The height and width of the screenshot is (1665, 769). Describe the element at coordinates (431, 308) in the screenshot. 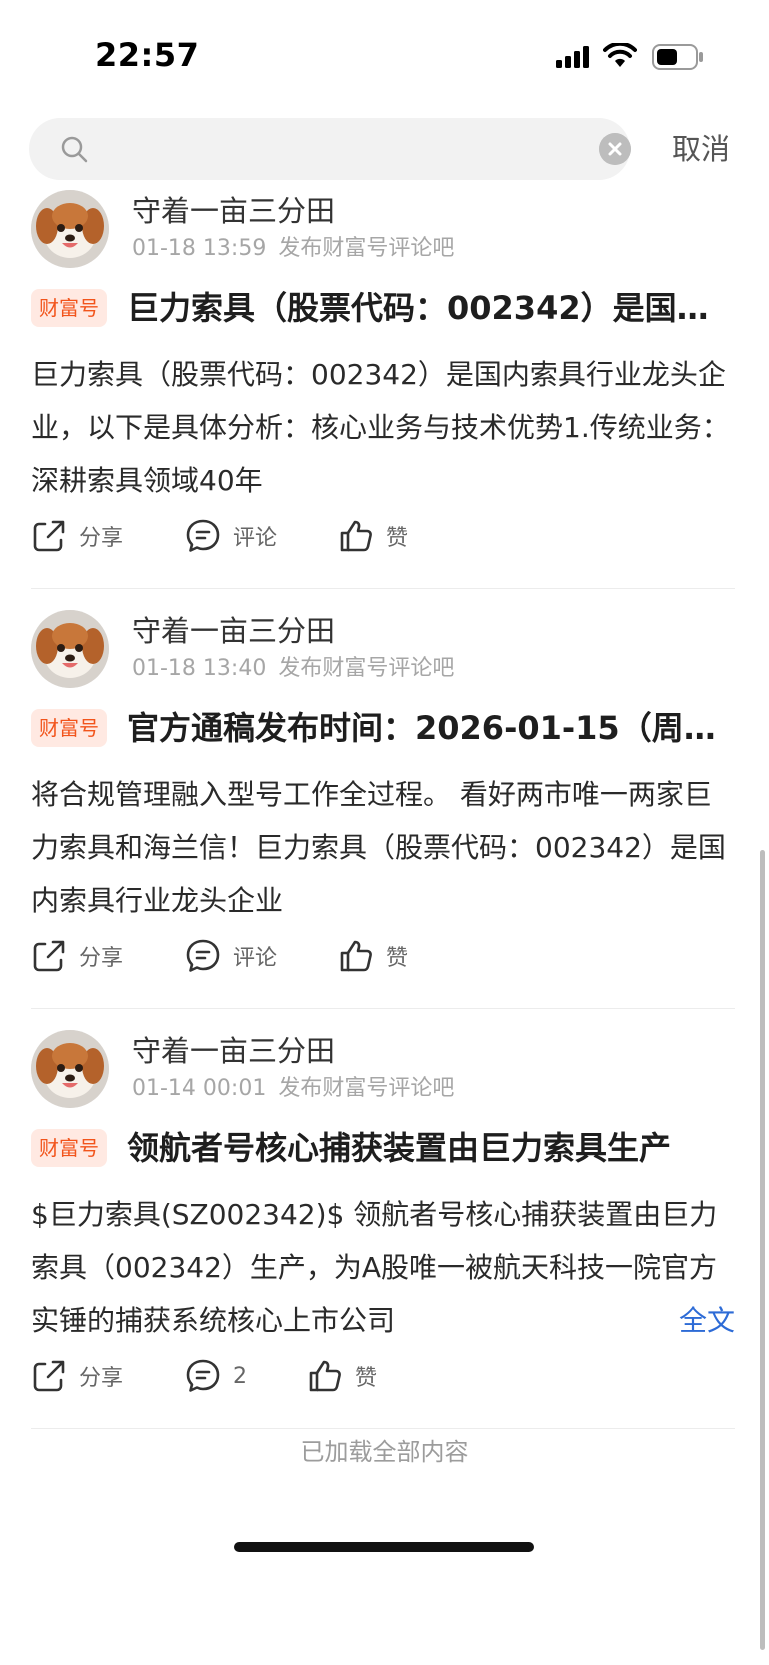

I see `post-title: 巨力索具（股票代码：002342）是国内索具行业龙头企业` at that location.